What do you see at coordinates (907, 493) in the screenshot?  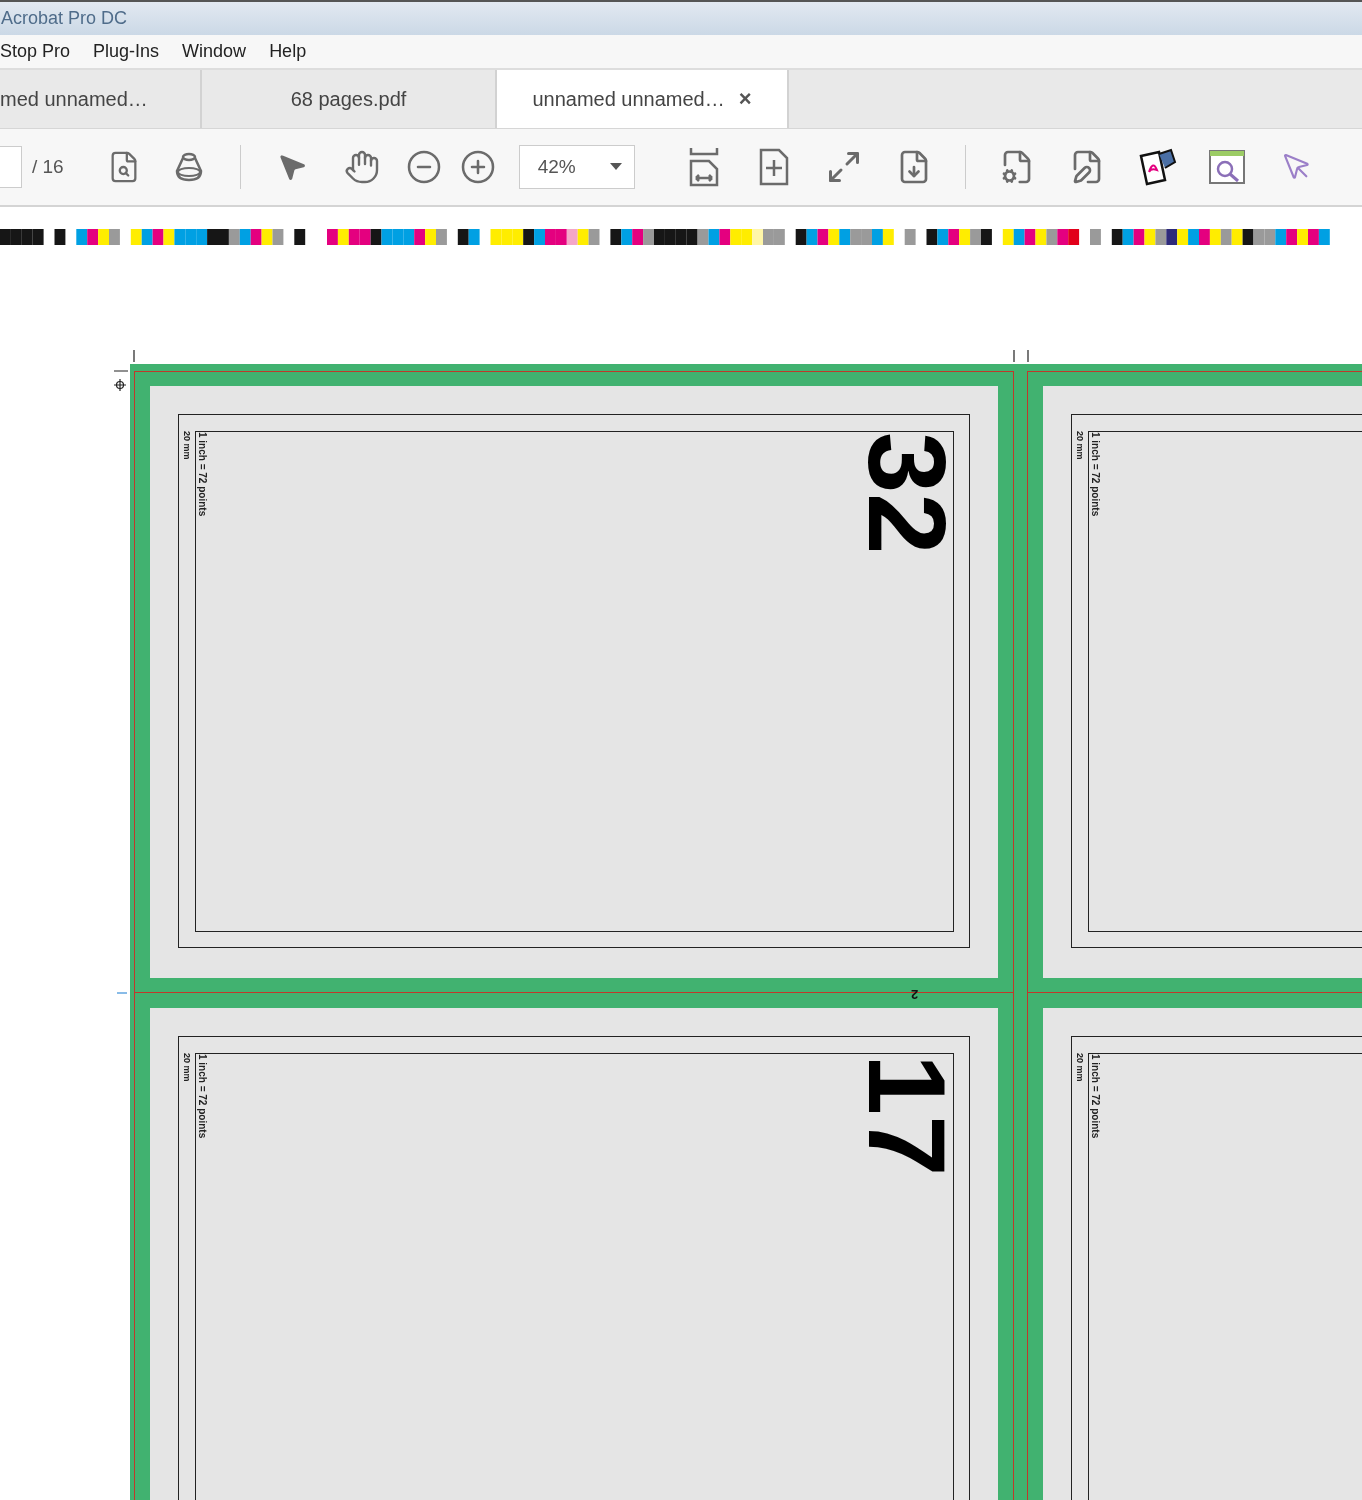 I see `page-number: 32` at bounding box center [907, 493].